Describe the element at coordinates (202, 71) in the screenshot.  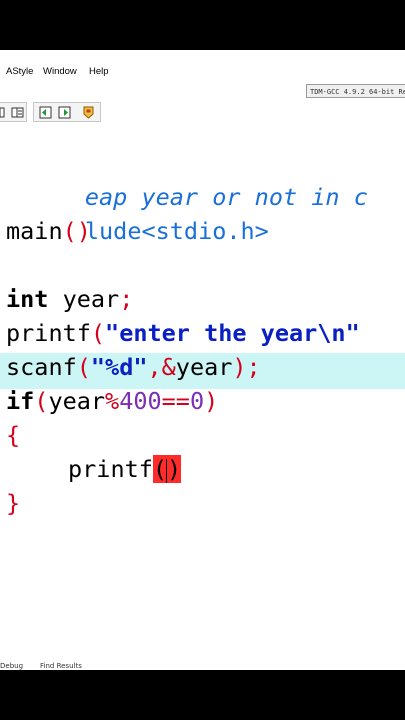
I see `menu-bar: AStyle Window Help` at that location.